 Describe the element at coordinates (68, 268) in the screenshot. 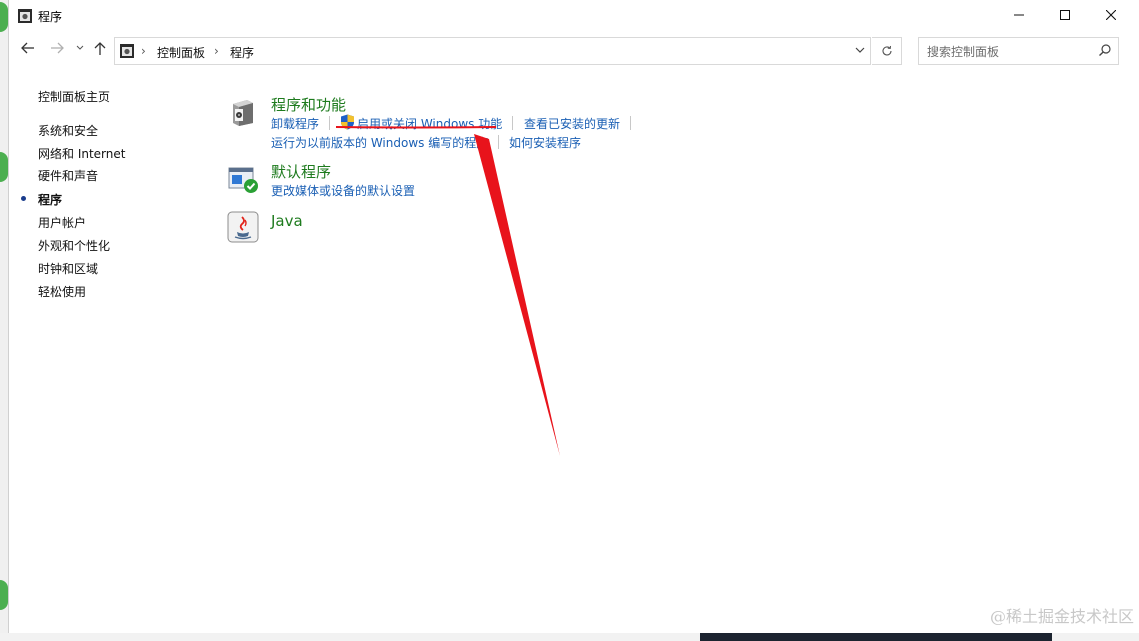

I see `sidebar-item-clock-region: 时钟和区域` at that location.